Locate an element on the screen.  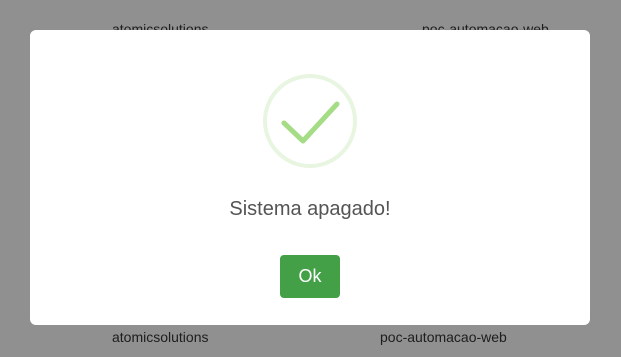
dialog-title: Sistema apagado! is located at coordinates (310, 209).